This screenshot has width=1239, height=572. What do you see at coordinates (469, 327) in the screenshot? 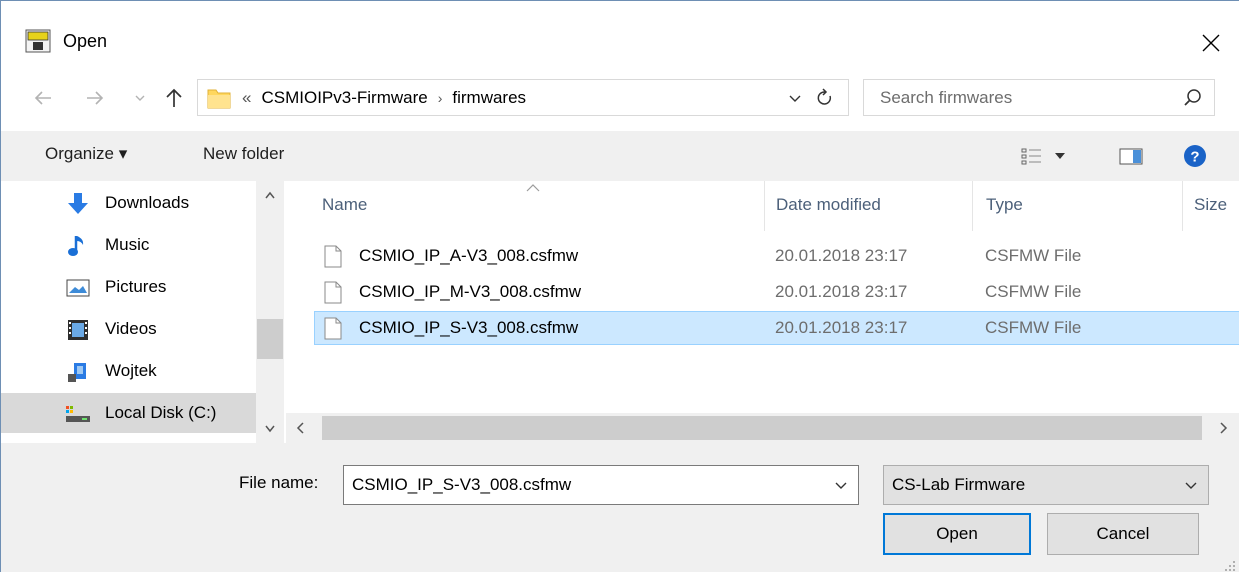
I see `file-name: CSMIO_IP_S-V3_008.csfmw` at bounding box center [469, 327].